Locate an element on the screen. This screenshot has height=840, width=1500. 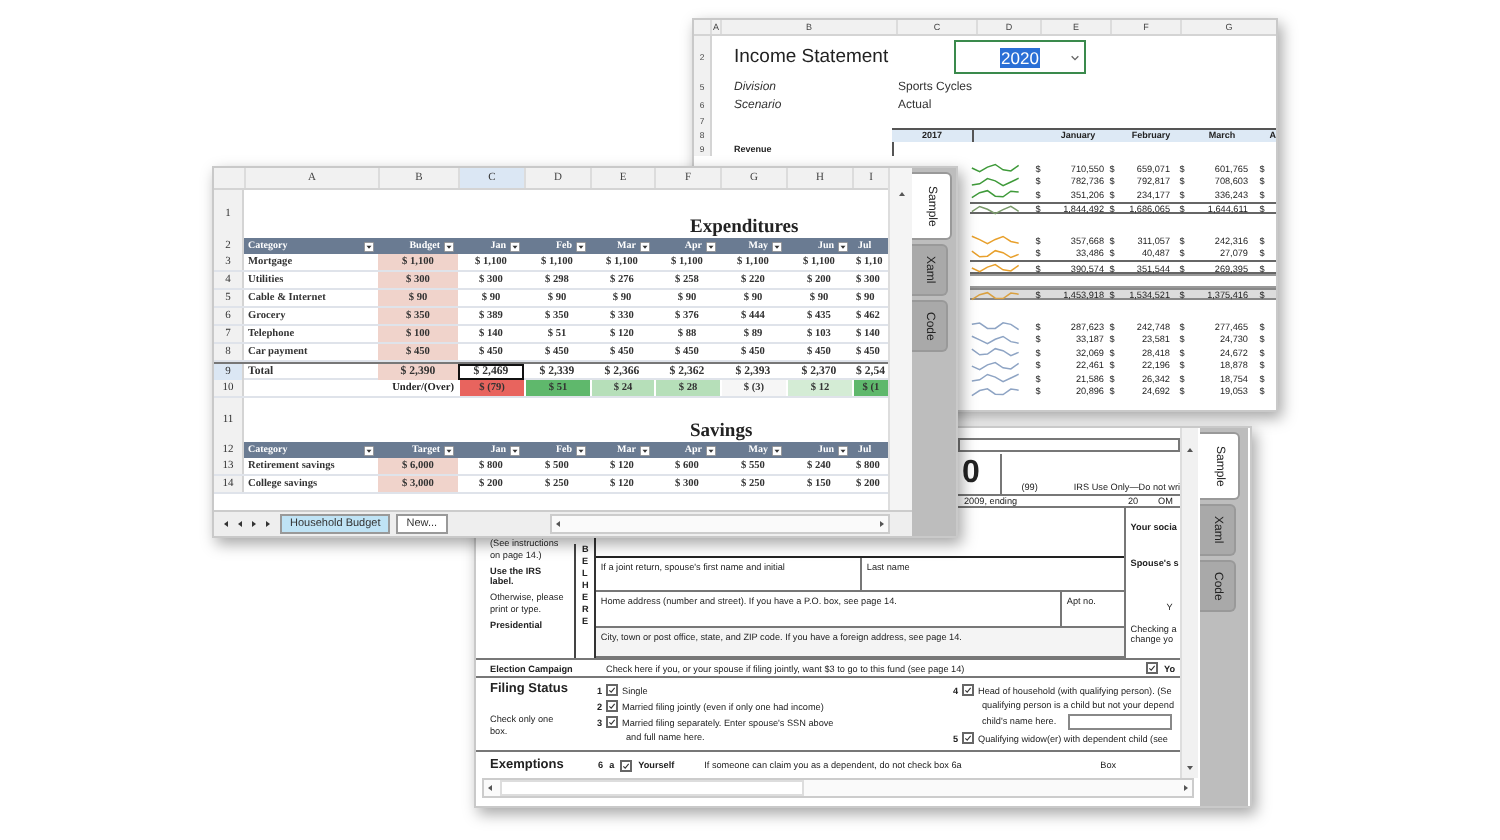
scroll-down-icon is located at coordinates (1190, 768).